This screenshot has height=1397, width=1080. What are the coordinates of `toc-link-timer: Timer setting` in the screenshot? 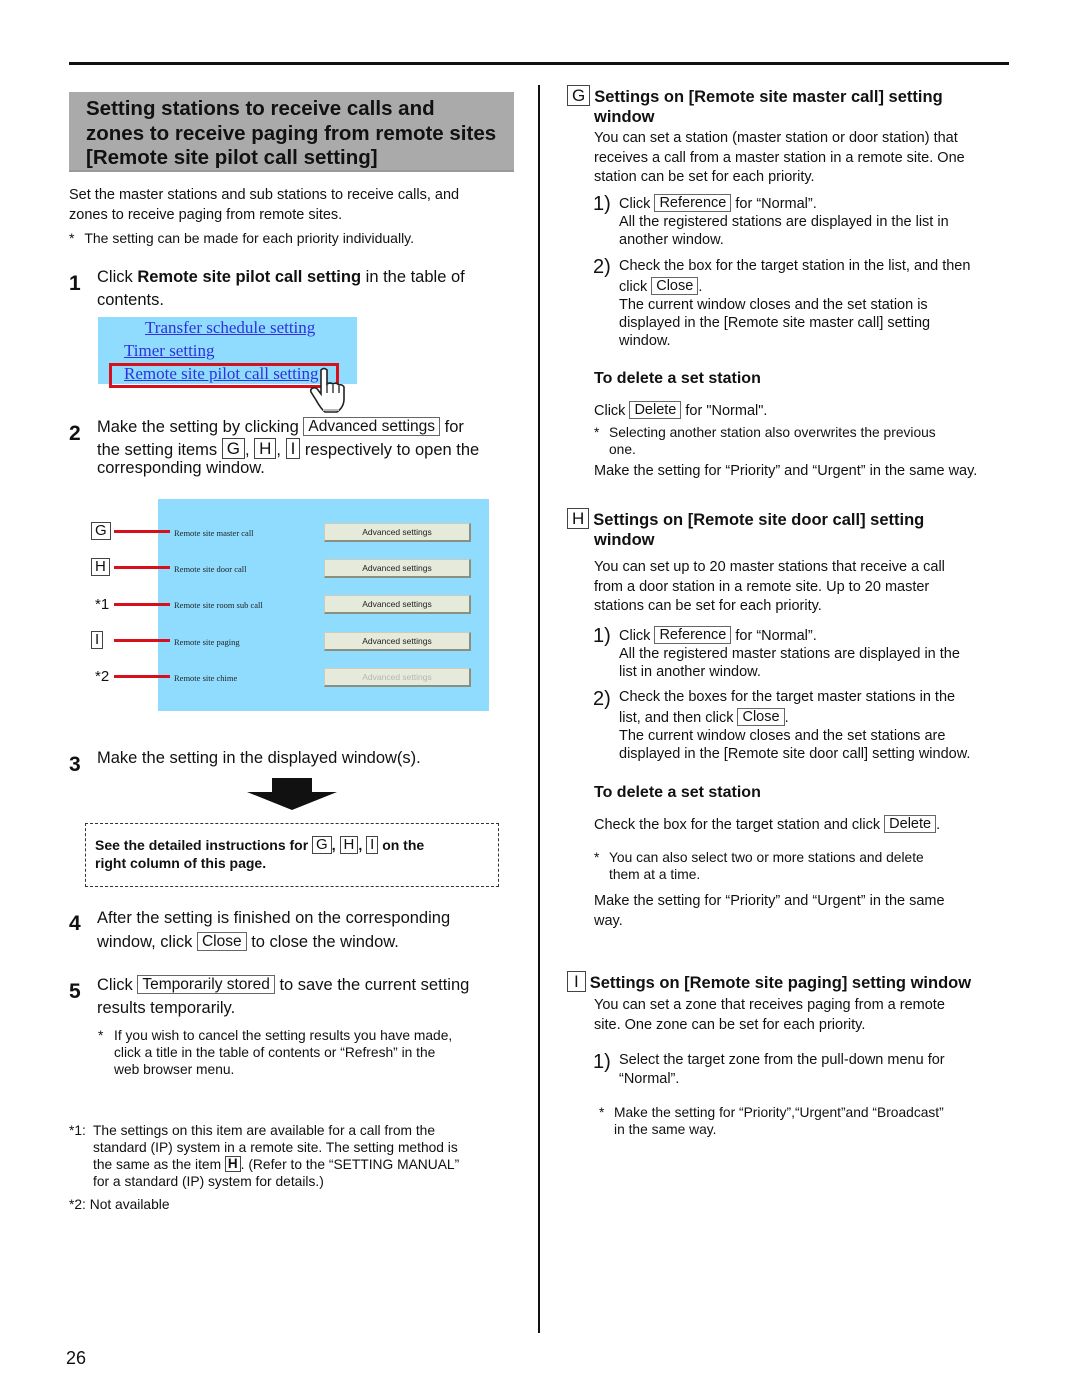 It's located at (169, 351).